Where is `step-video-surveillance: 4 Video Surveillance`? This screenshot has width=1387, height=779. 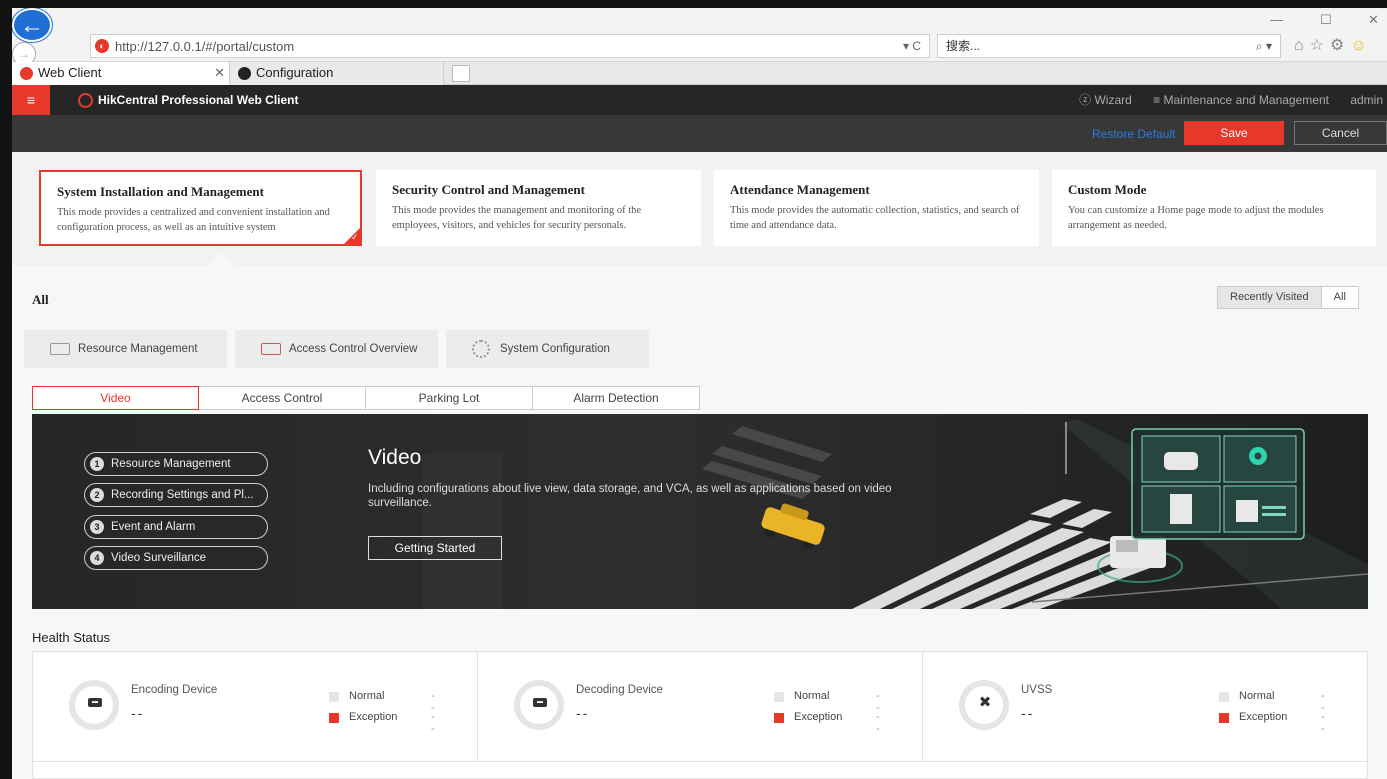 step-video-surveillance: 4 Video Surveillance is located at coordinates (176, 558).